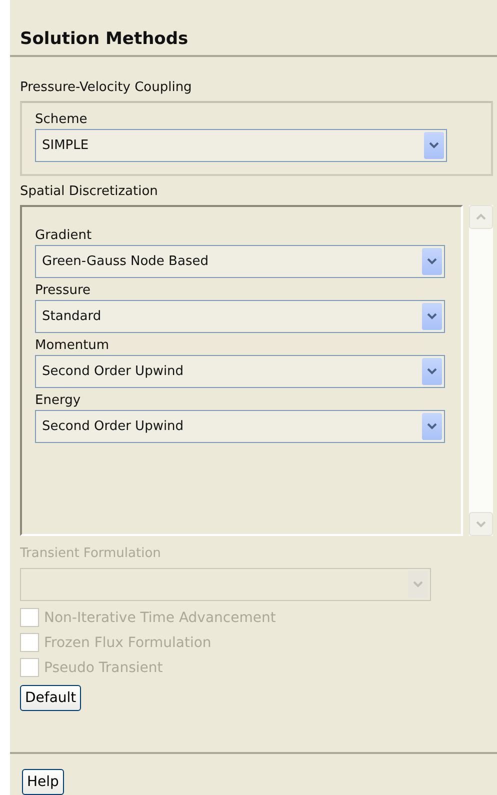 The height and width of the screenshot is (795, 497). Describe the element at coordinates (128, 643) in the screenshot. I see `checkbox-label: Frozen Flux Formulation` at that location.